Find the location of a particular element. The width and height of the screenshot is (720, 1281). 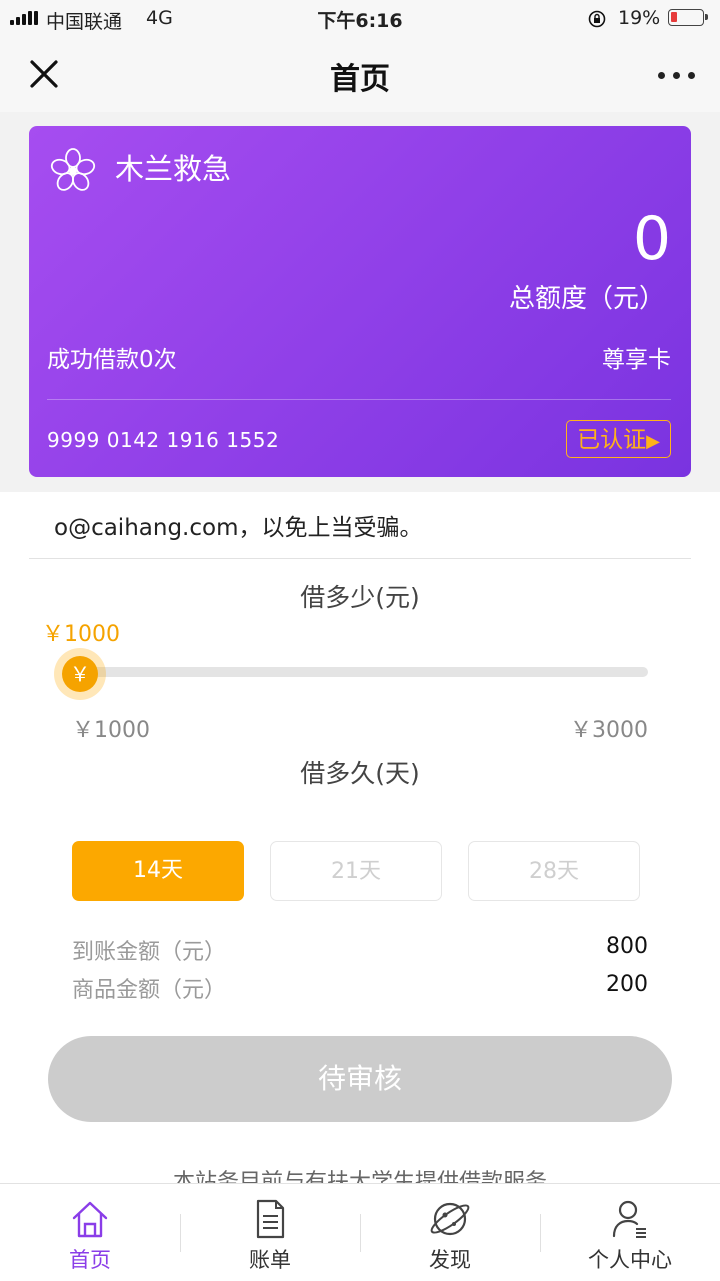

duration-option-14: 14天 is located at coordinates (158, 871).